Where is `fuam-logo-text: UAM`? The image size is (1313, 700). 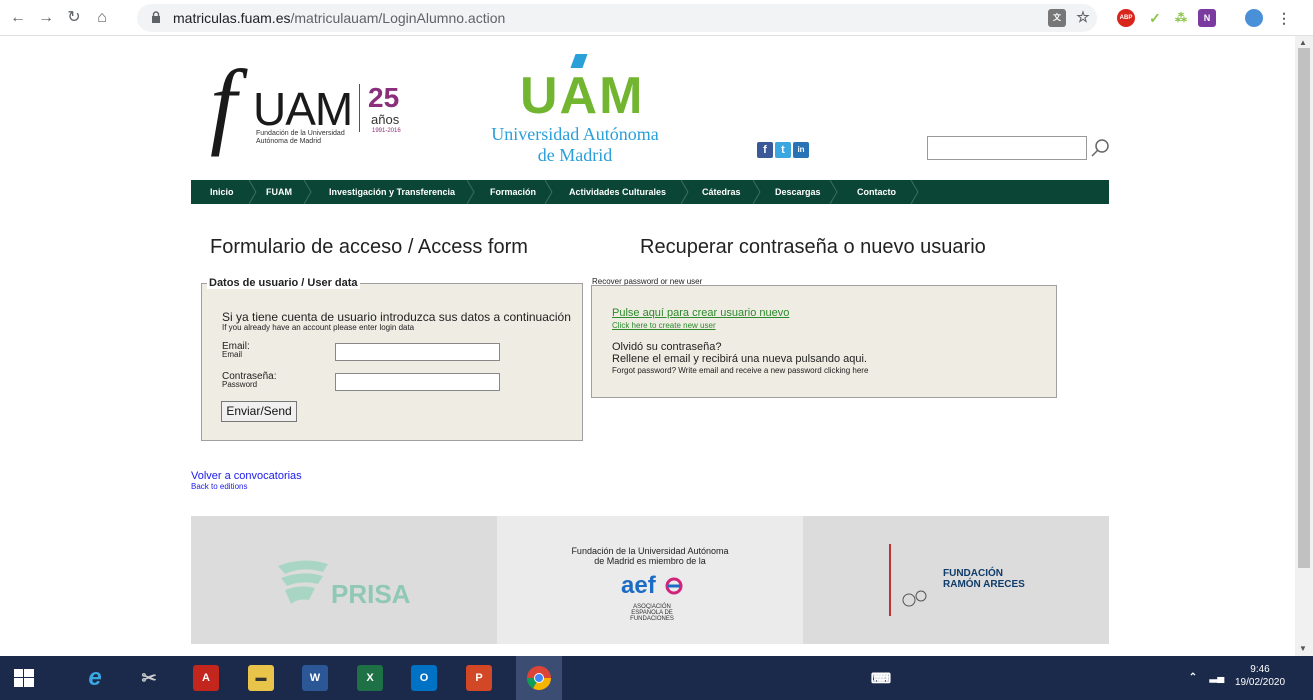
fuam-logo-text: UAM is located at coordinates (303, 109).